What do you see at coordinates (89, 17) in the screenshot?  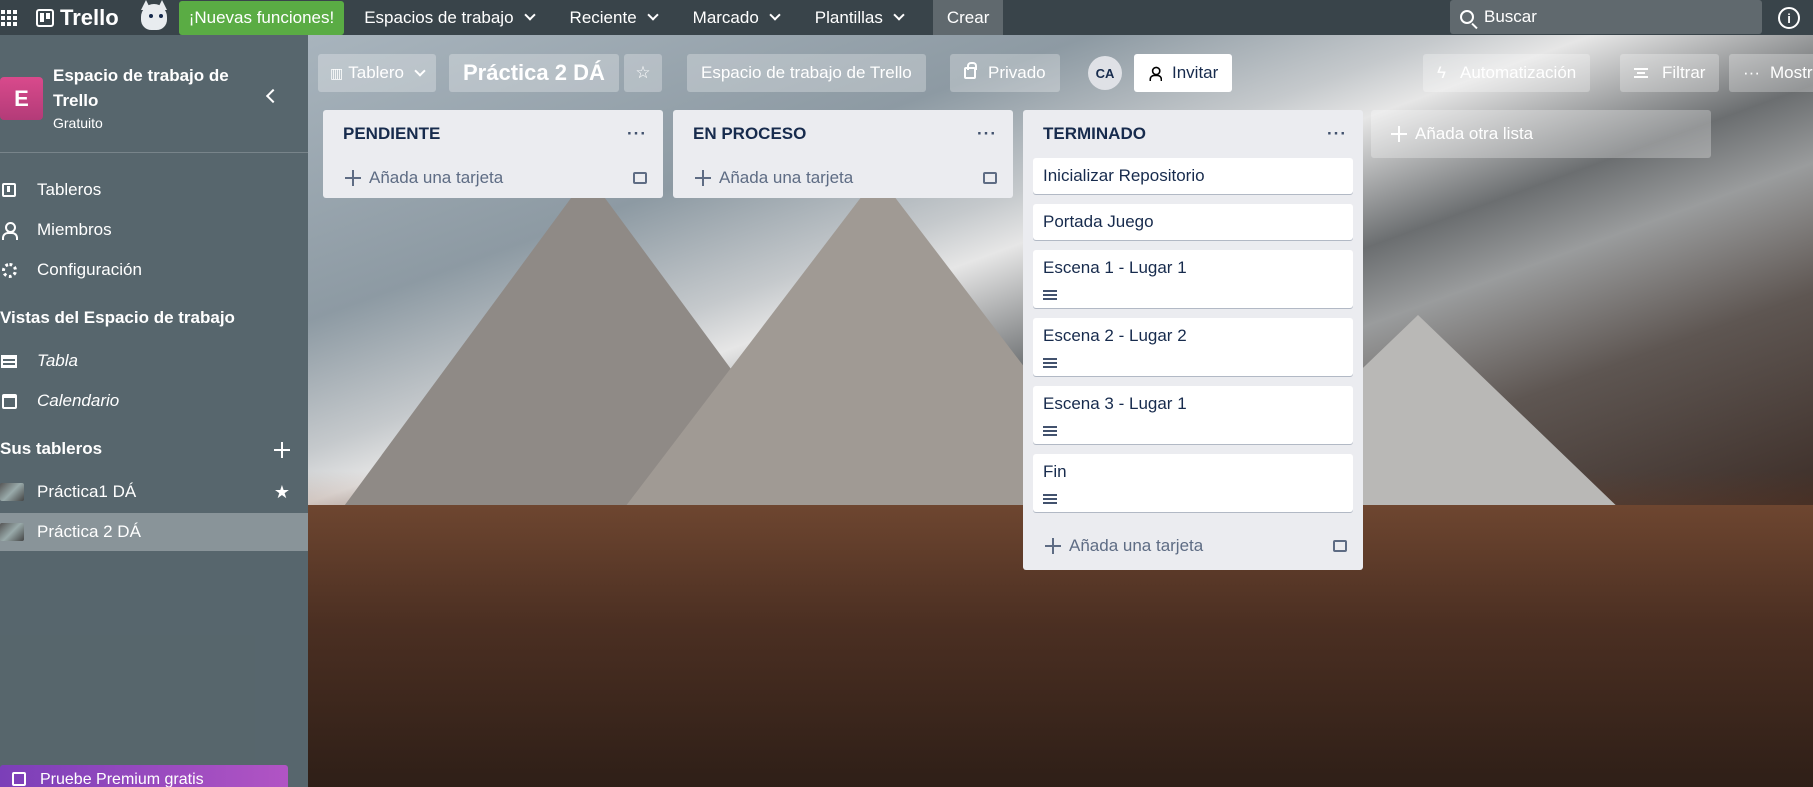 I see `logo-text: Trello` at bounding box center [89, 17].